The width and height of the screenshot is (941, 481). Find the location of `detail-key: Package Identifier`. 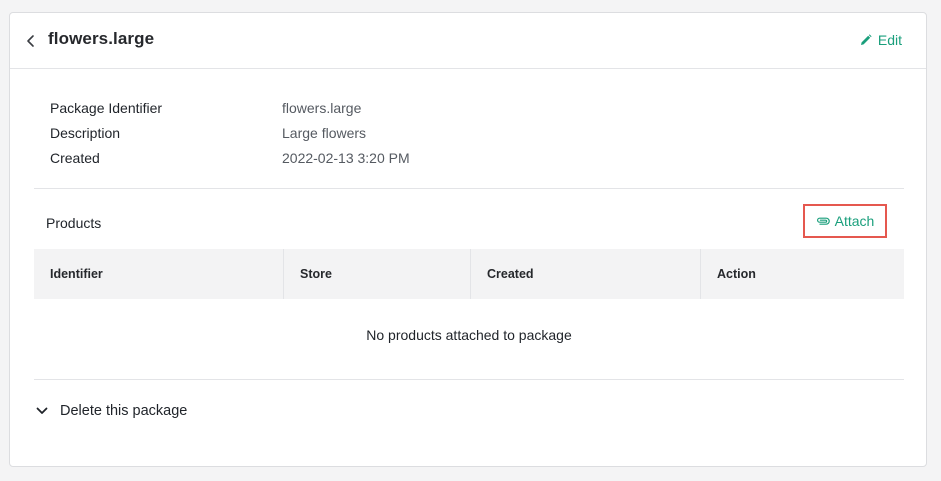

detail-key: Package Identifier is located at coordinates (106, 107).